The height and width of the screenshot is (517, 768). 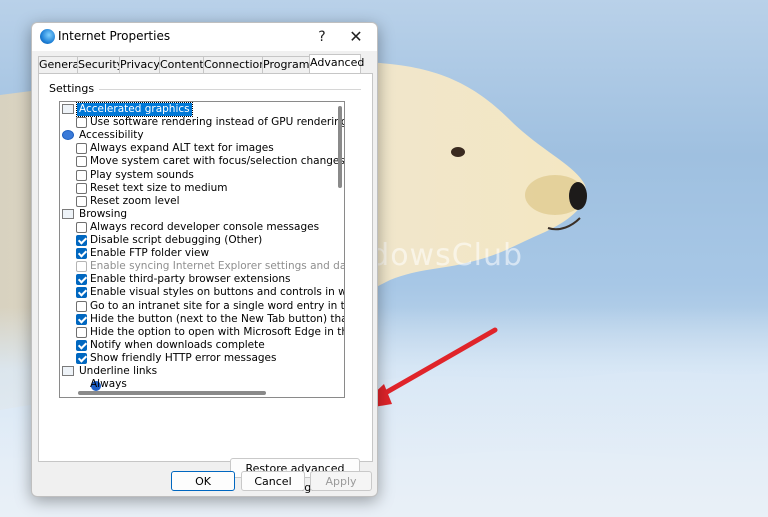 I want to click on settings-checkbox-item: Reset text size to medium, so click(x=198, y=188).